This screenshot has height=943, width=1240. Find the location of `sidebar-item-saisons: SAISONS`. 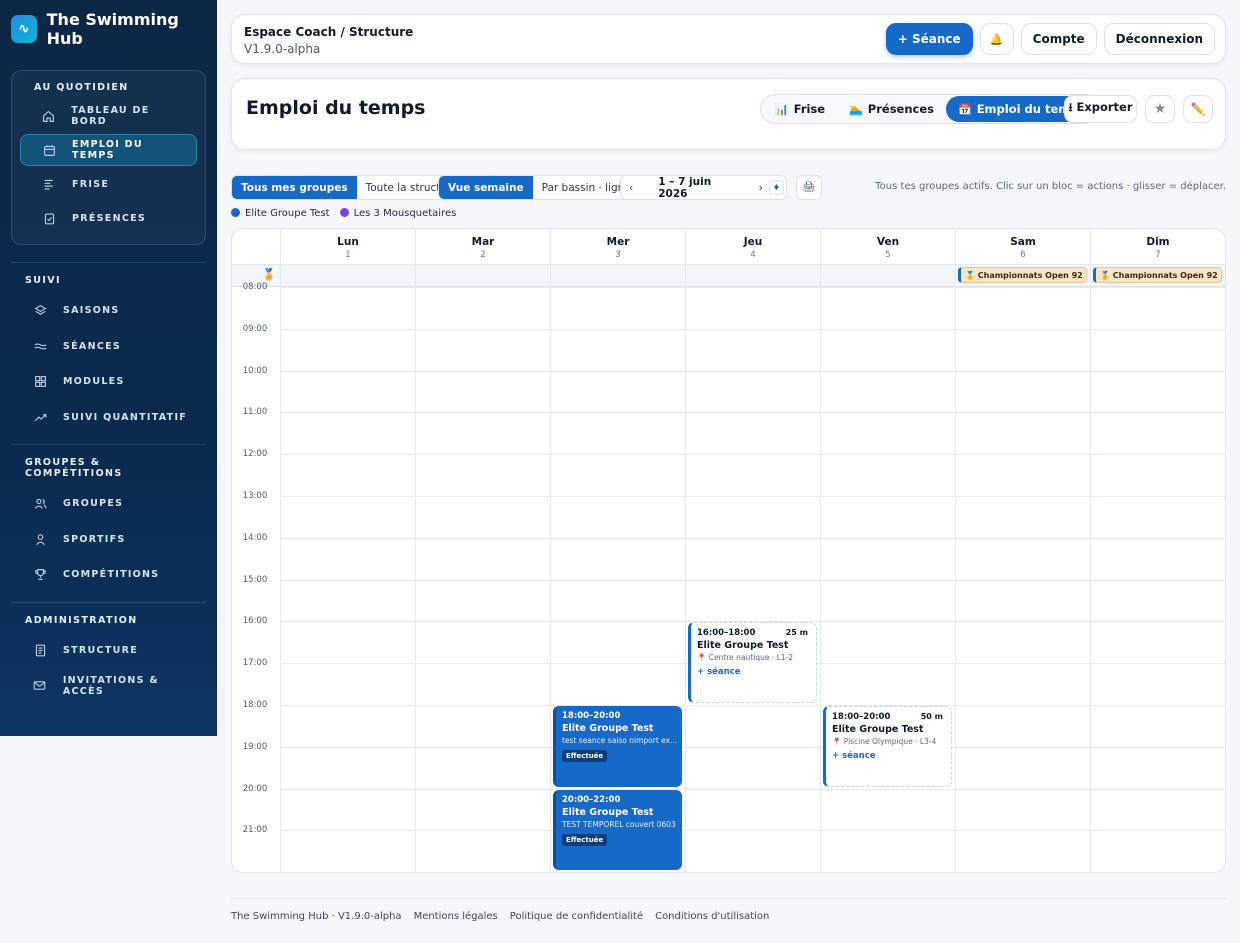

sidebar-item-saisons: SAISONS is located at coordinates (108, 311).